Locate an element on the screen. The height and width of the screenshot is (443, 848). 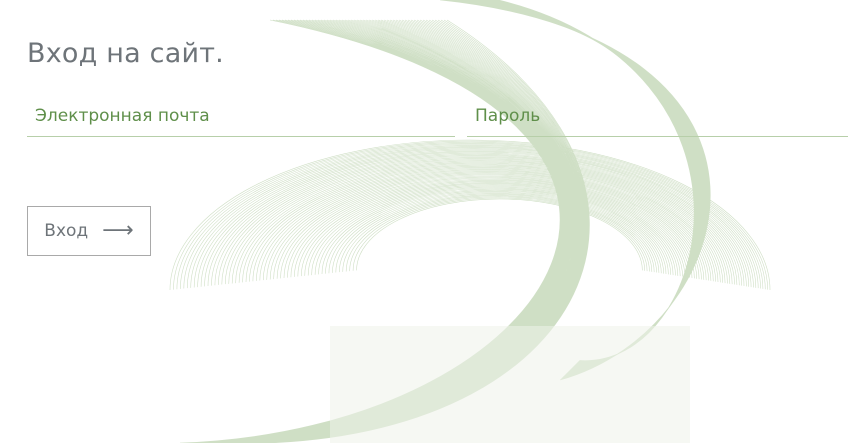
password-field is located at coordinates (657, 116).